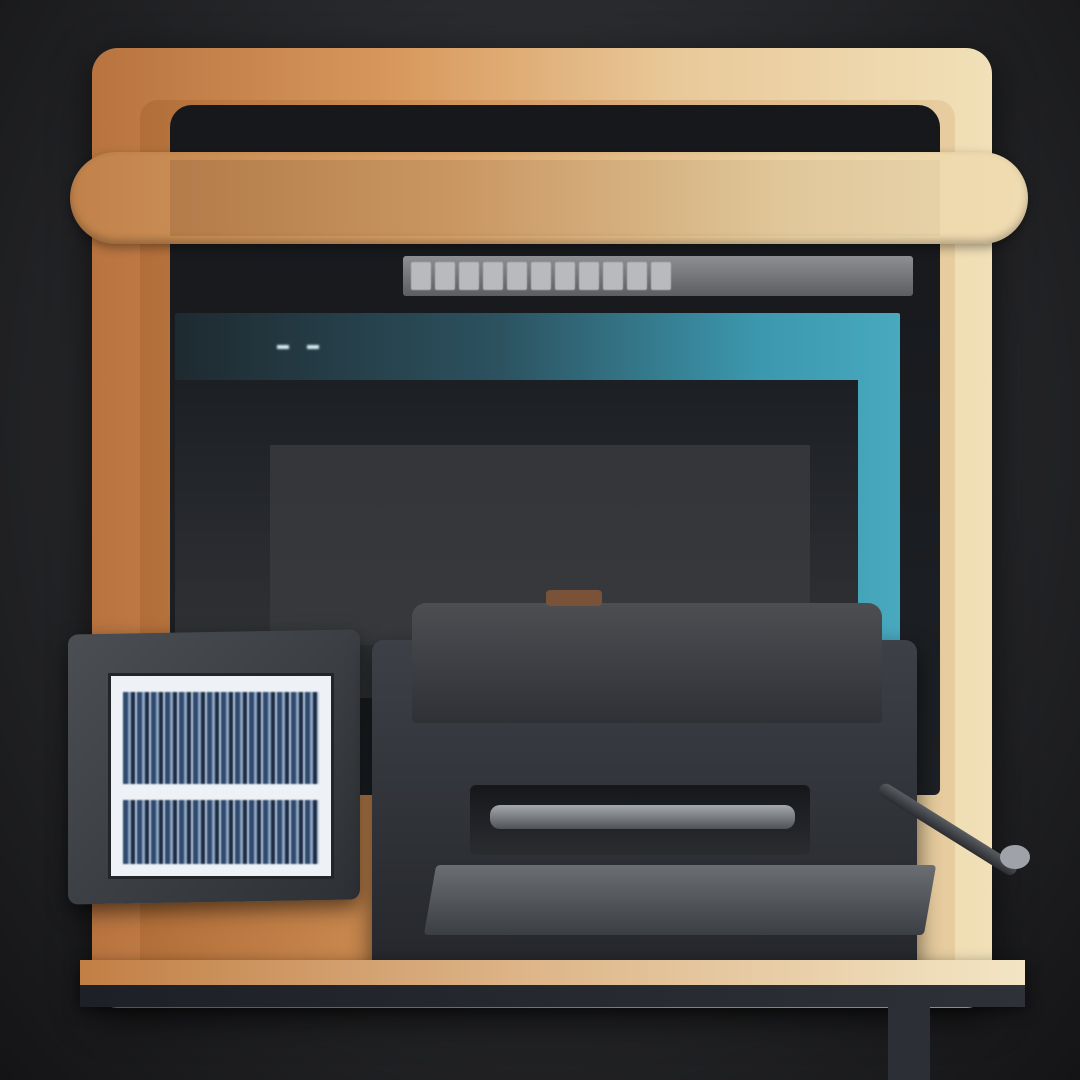  I want to click on printer-lid, so click(647, 663).